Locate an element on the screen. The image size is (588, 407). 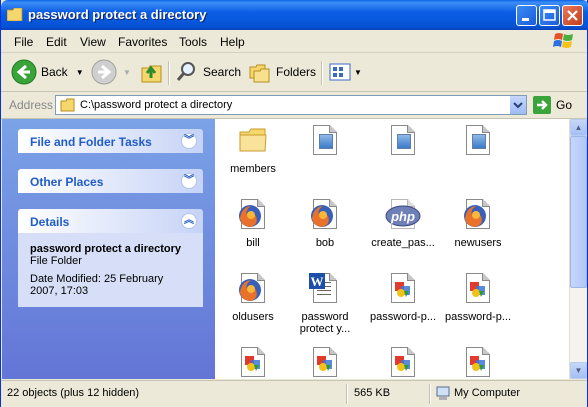
file-folder-tasks-panel: File and Folder Tasks ︾ is located at coordinates (110, 141).